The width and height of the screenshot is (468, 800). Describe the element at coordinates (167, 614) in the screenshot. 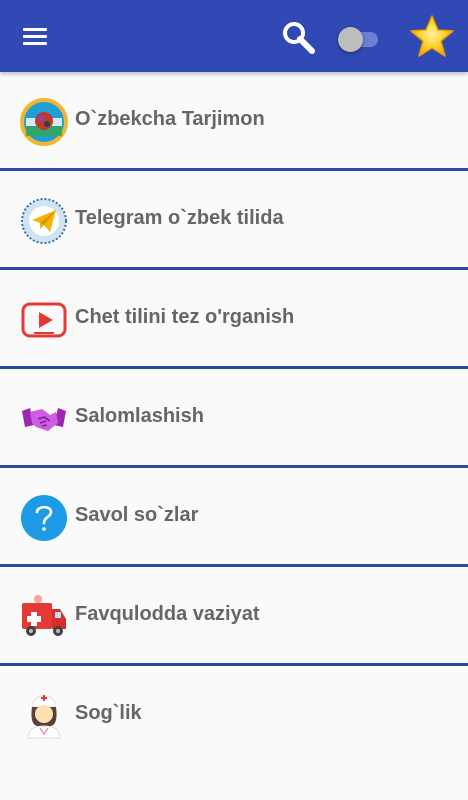

I see `item-label: Favqulodda vaziyat` at that location.